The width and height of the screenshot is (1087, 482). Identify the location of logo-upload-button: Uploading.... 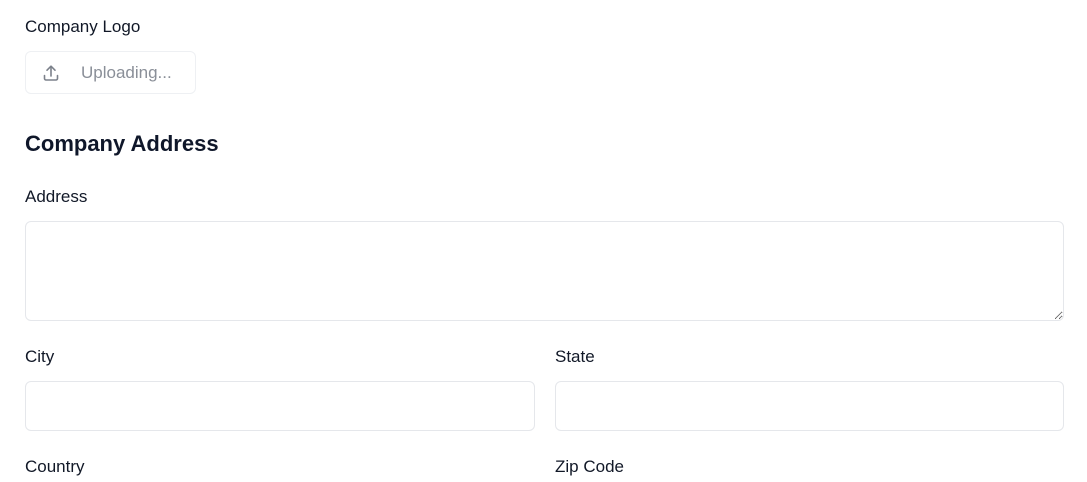
(110, 72).